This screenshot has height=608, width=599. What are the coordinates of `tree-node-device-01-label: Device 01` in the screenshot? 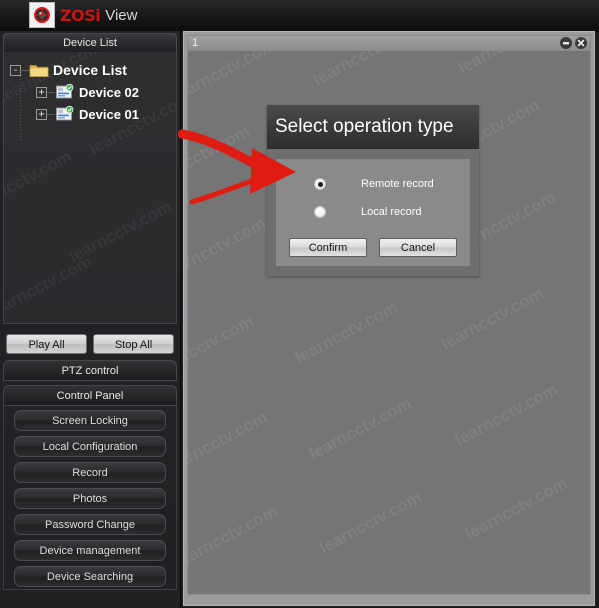 It's located at (109, 114).